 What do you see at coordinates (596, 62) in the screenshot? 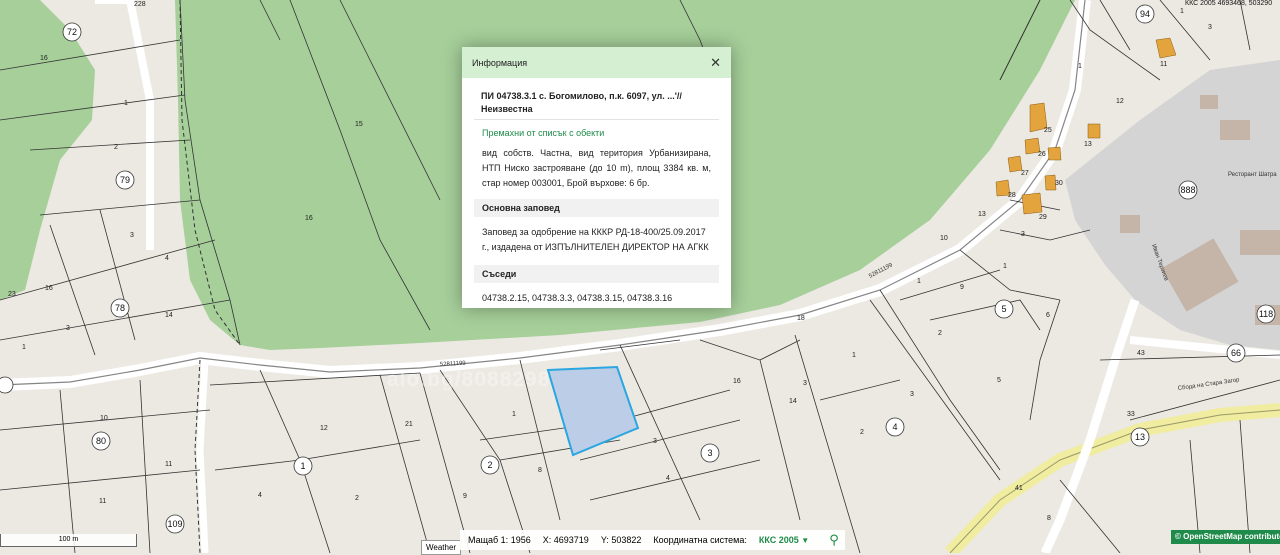
I see `info-panel-header: Информация ✕` at bounding box center [596, 62].